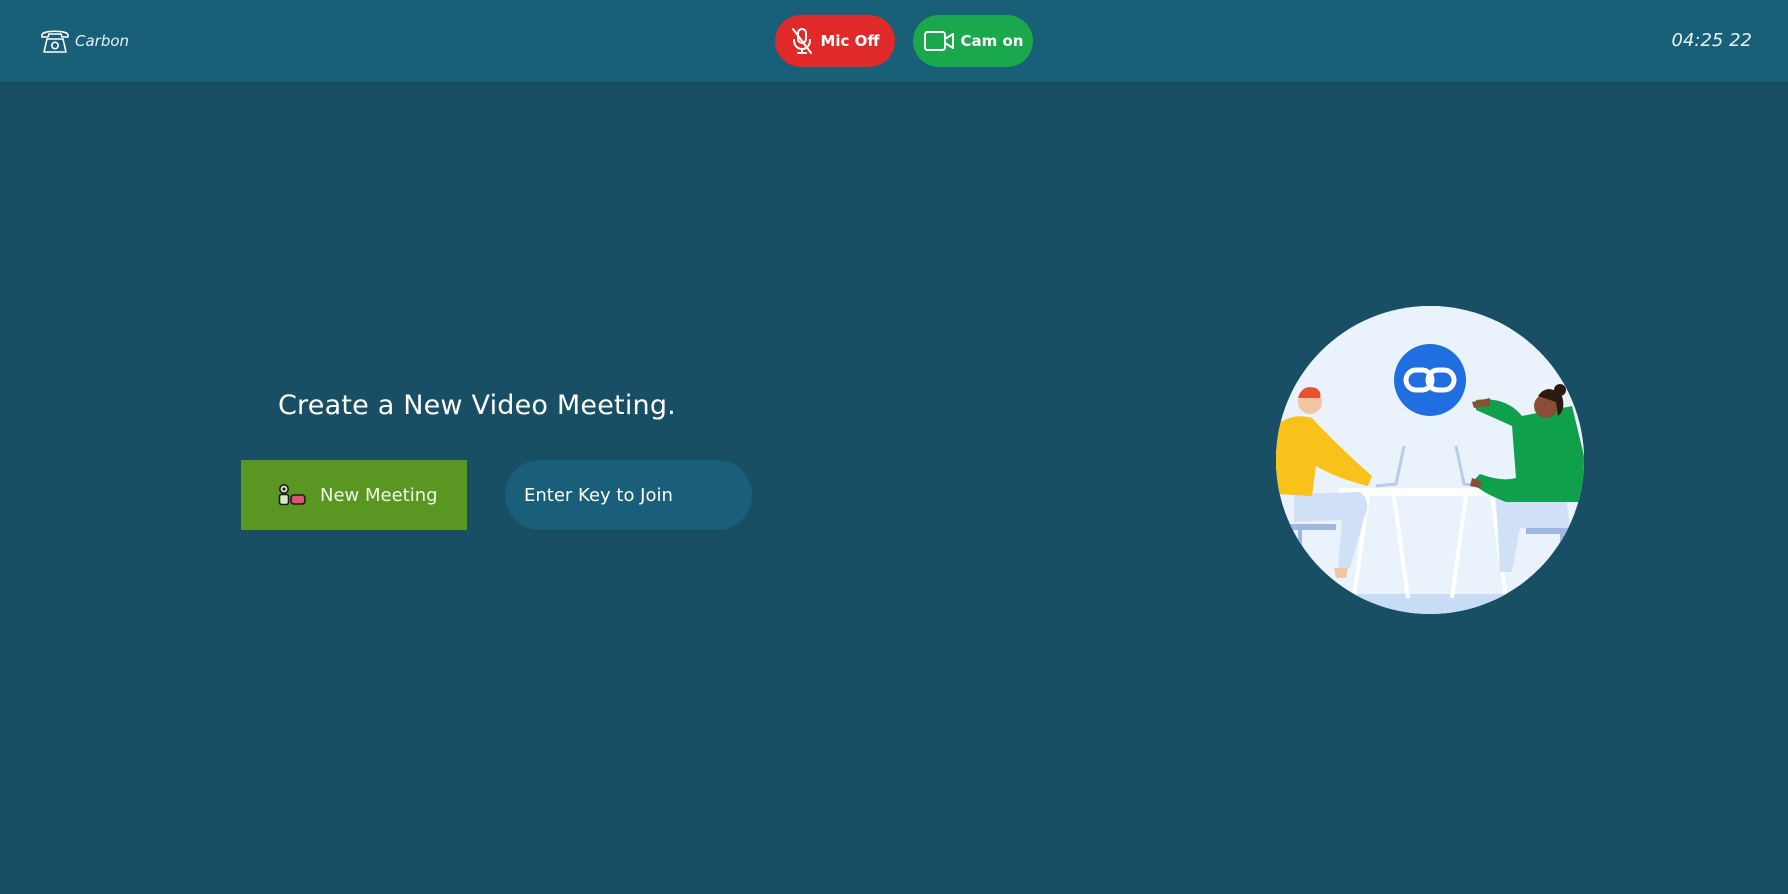 This screenshot has height=894, width=1788. I want to click on top-bar: Carbon Mic Off Cam on 04:25 22, so click(894, 41).